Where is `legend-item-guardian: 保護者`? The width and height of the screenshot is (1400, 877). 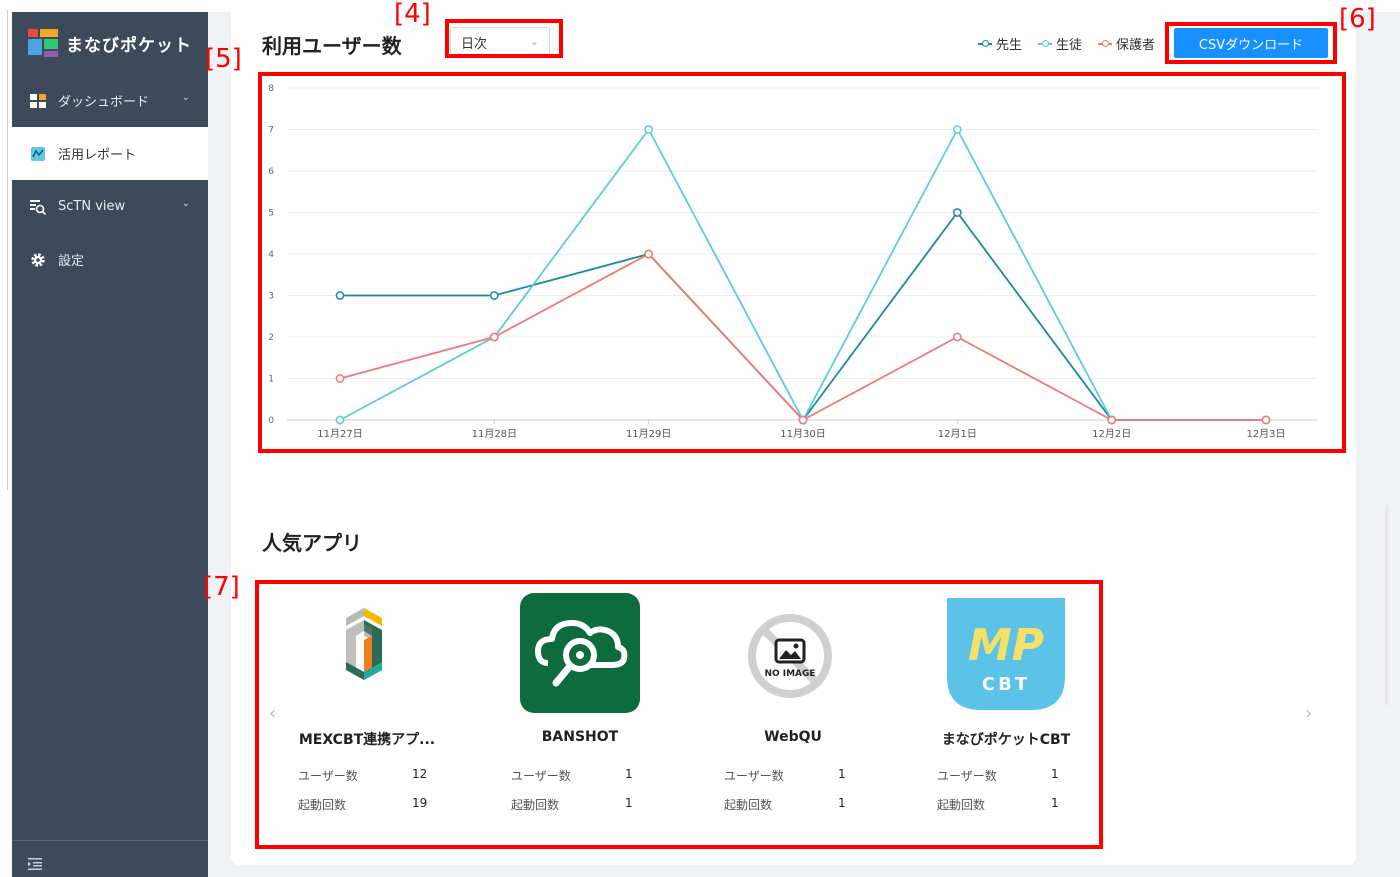
legend-item-guardian: 保護者 is located at coordinates (1126, 43).